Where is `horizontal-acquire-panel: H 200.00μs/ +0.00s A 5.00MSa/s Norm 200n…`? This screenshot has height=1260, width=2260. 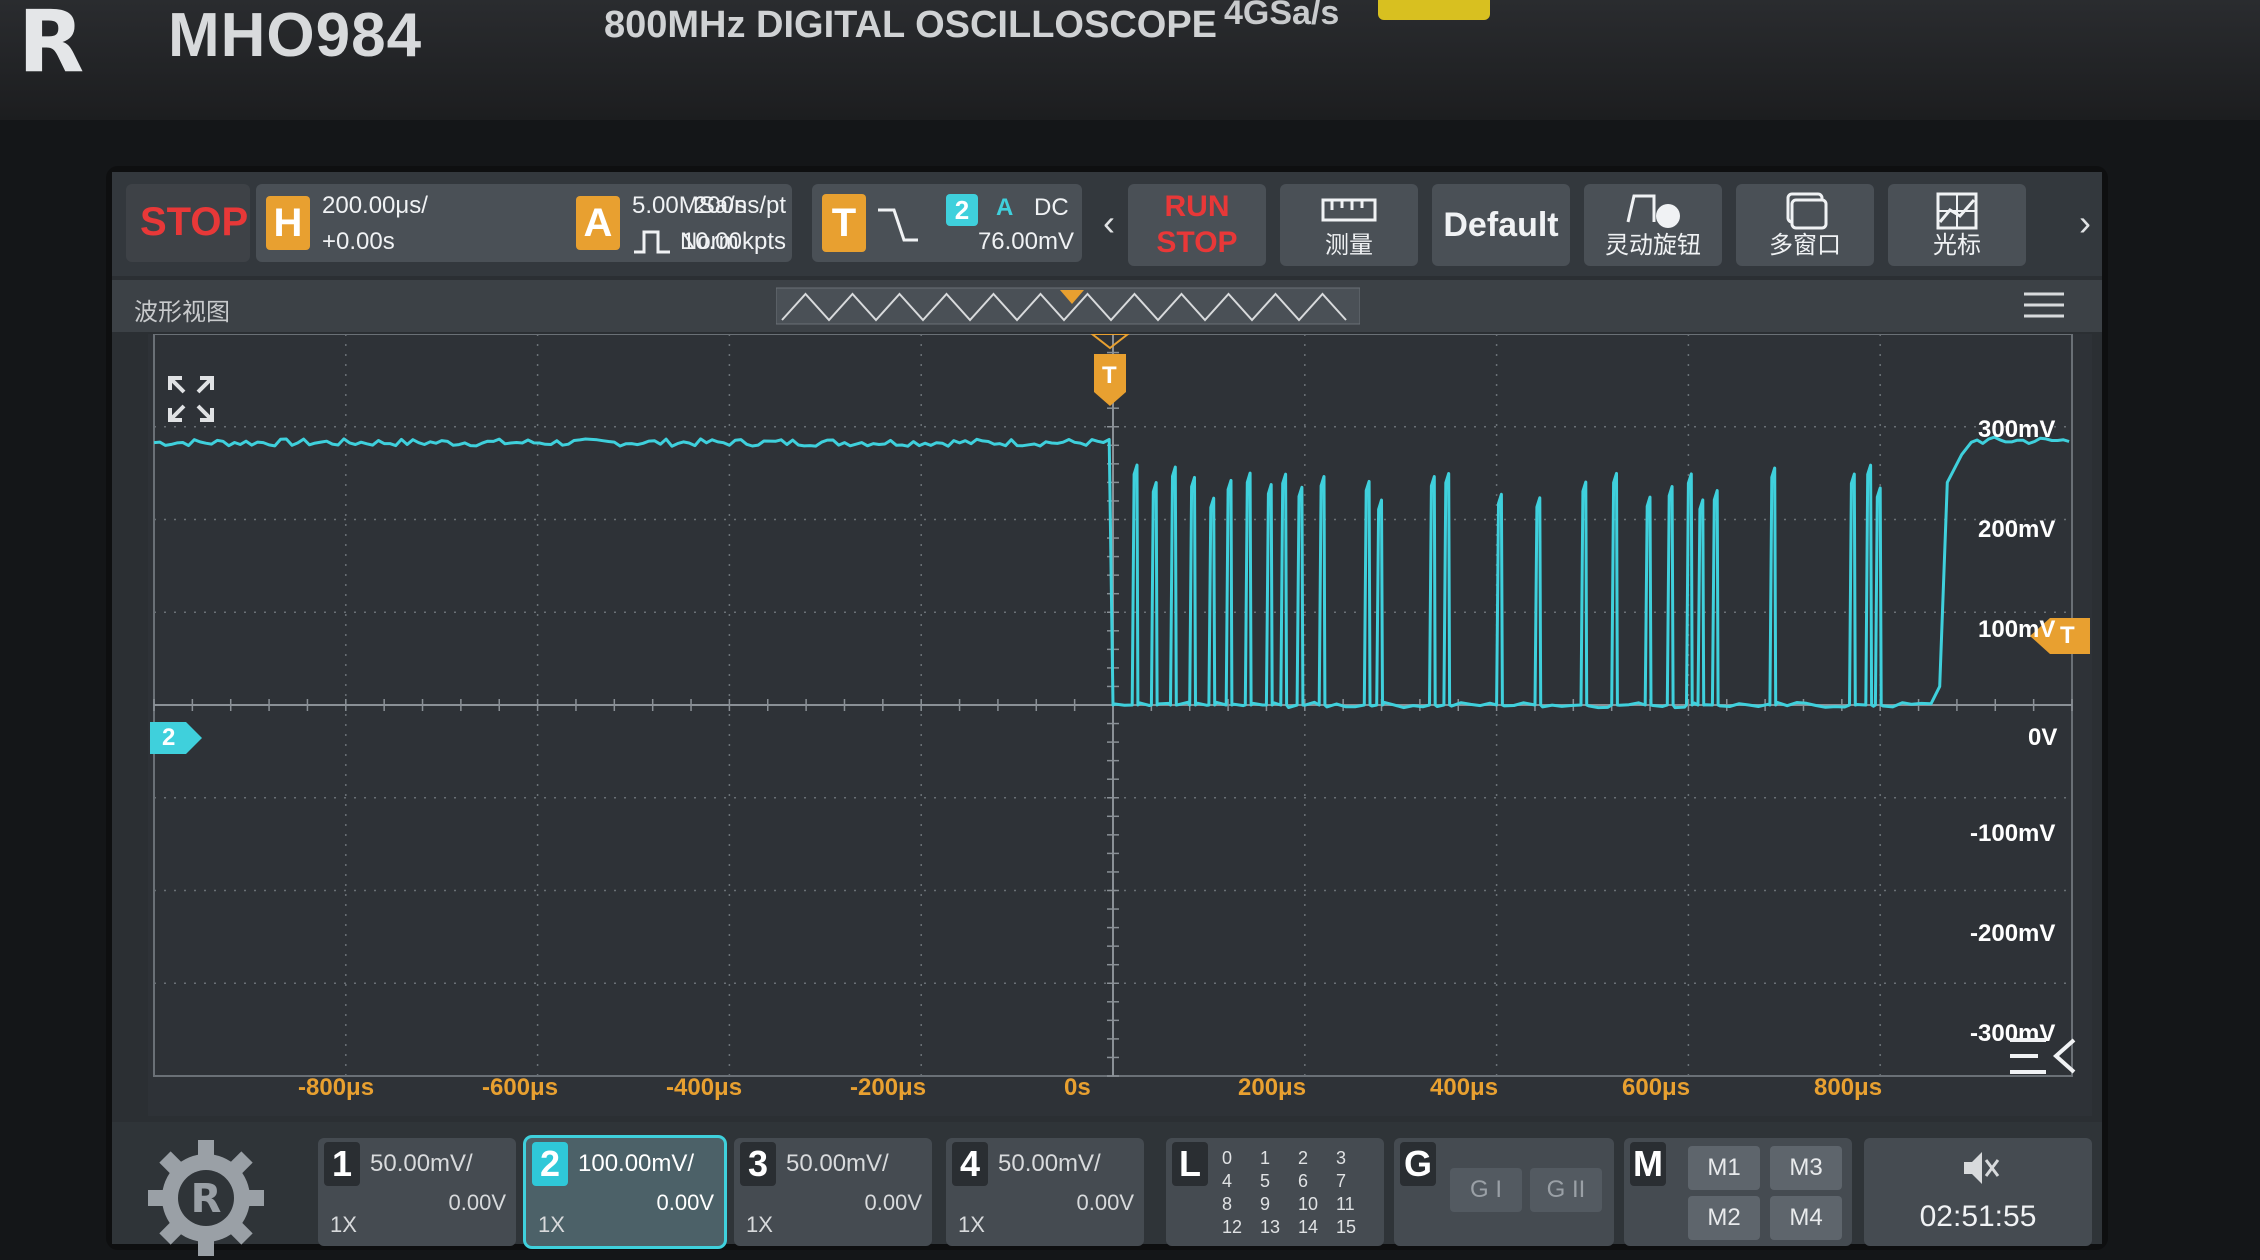
horizontal-acquire-panel: H 200.00μs/ +0.00s A 5.00MSa/s Norm 200n… is located at coordinates (524, 223).